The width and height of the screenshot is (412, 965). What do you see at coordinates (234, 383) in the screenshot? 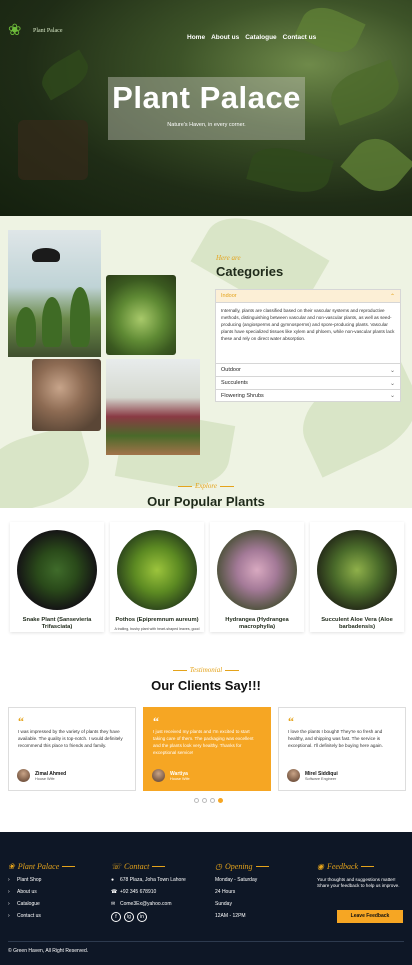
I see `accordion-label: Succulents` at bounding box center [234, 383].